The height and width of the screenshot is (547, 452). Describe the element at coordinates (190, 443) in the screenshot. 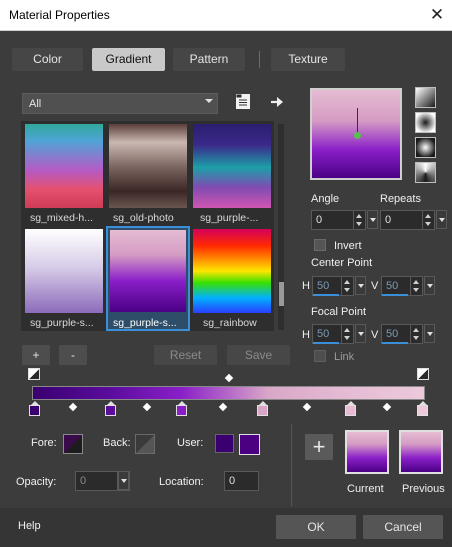

I see `user-label: User:` at that location.